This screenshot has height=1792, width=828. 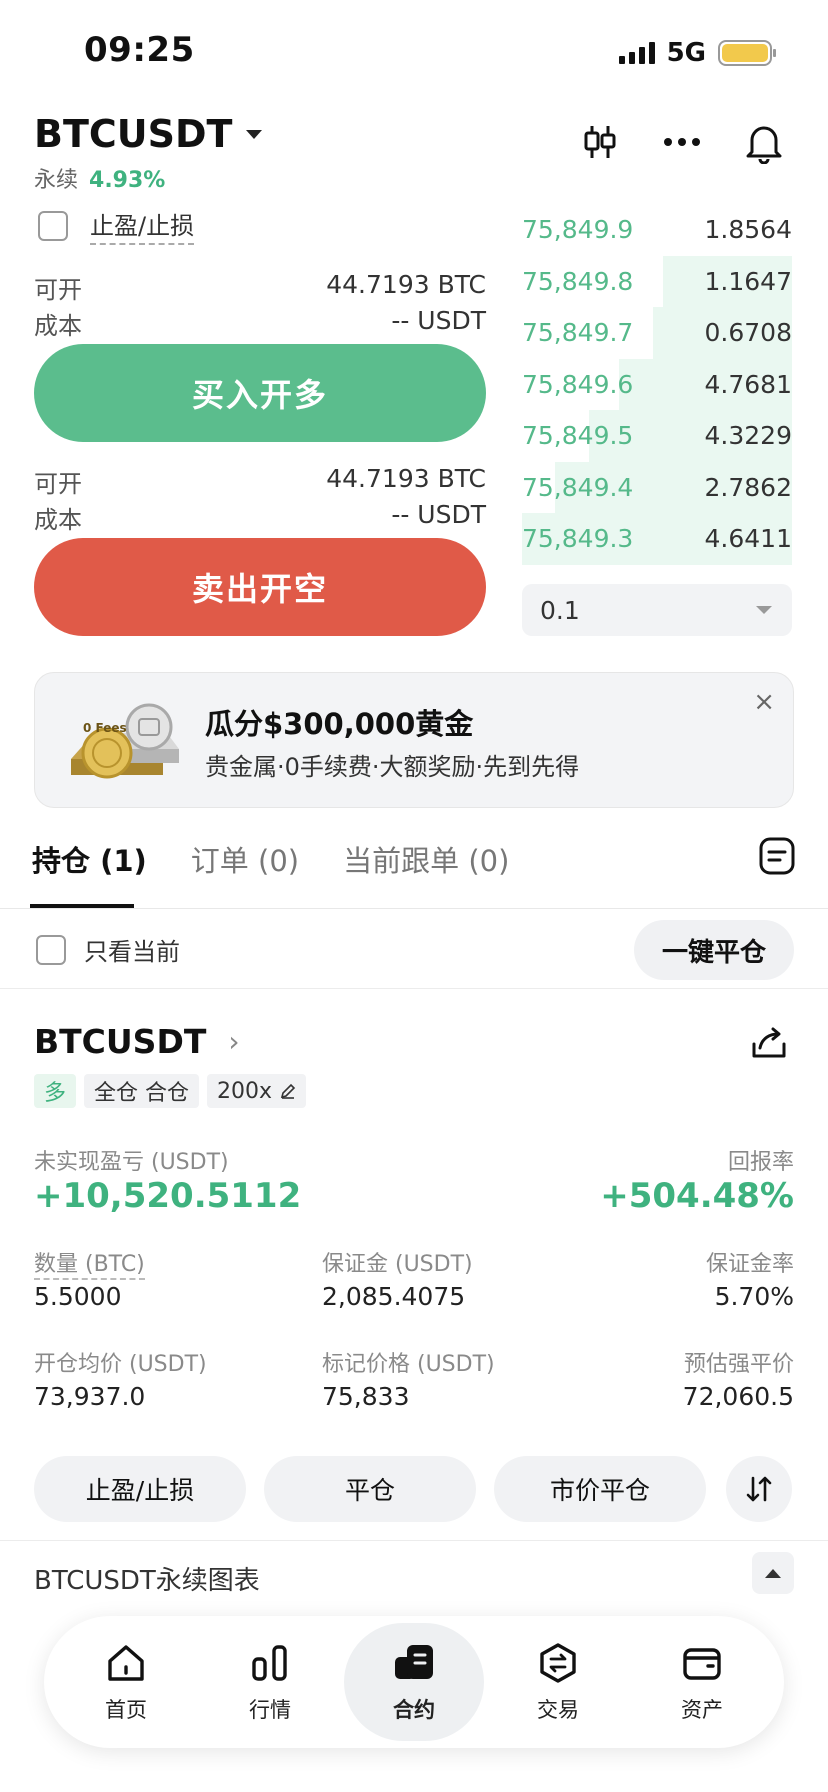 I want to click on ask-quantity: 4.6411, so click(x=748, y=539).